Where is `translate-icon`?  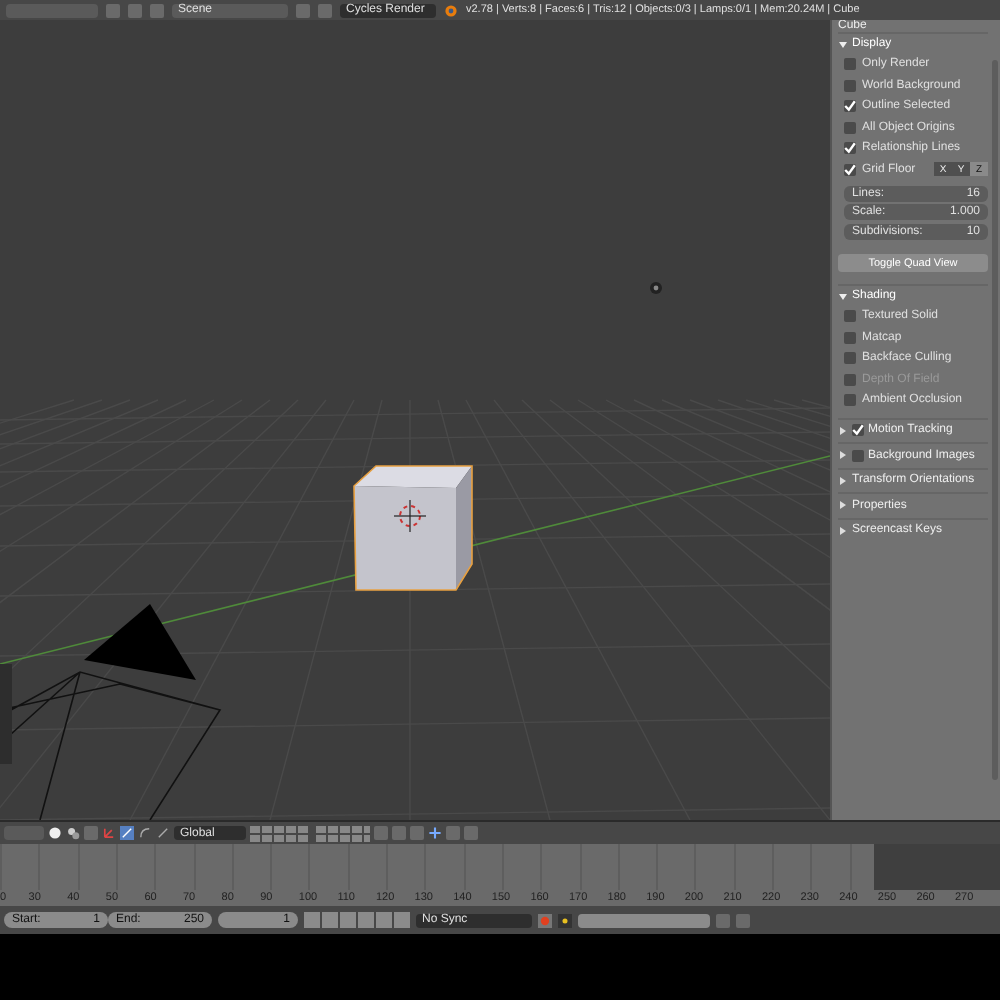
translate-icon is located at coordinates (127, 833).